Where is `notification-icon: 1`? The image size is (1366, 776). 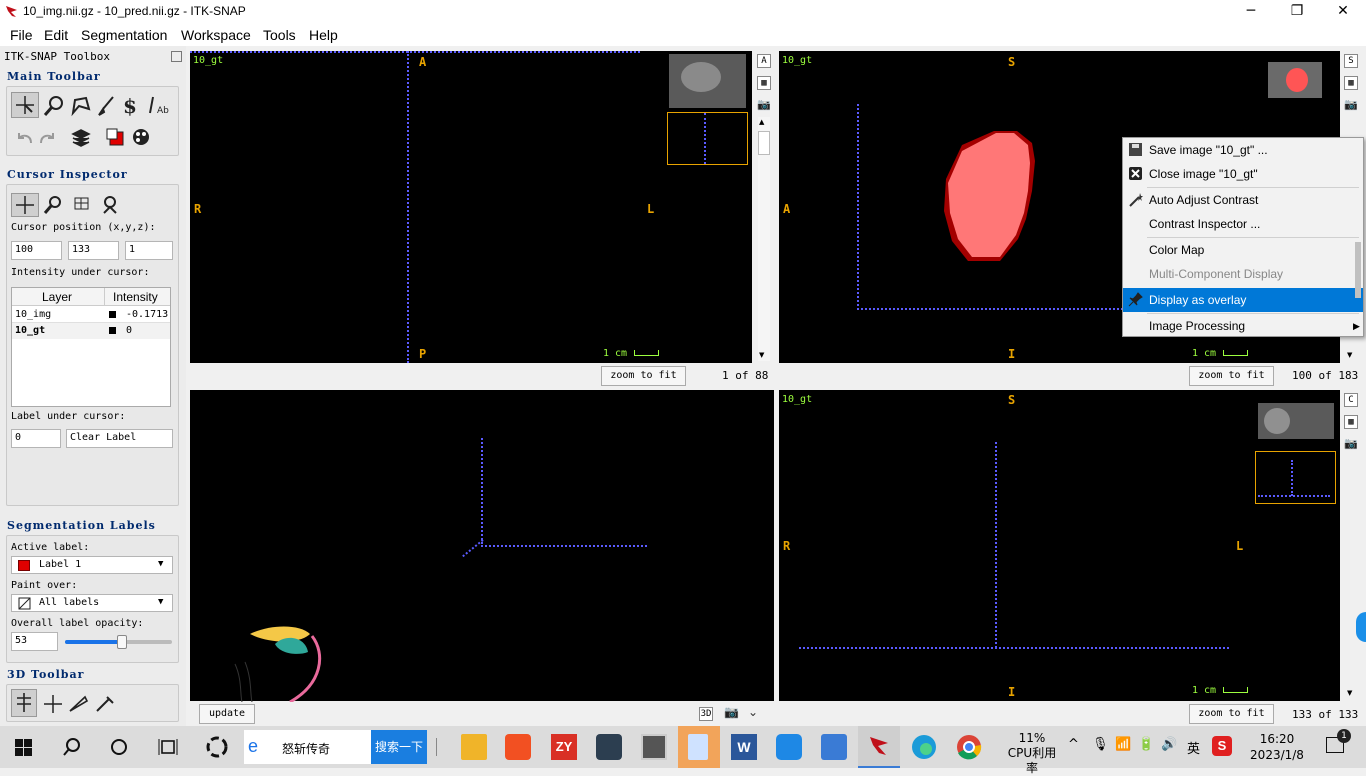 notification-icon: 1 is located at coordinates (1338, 741).